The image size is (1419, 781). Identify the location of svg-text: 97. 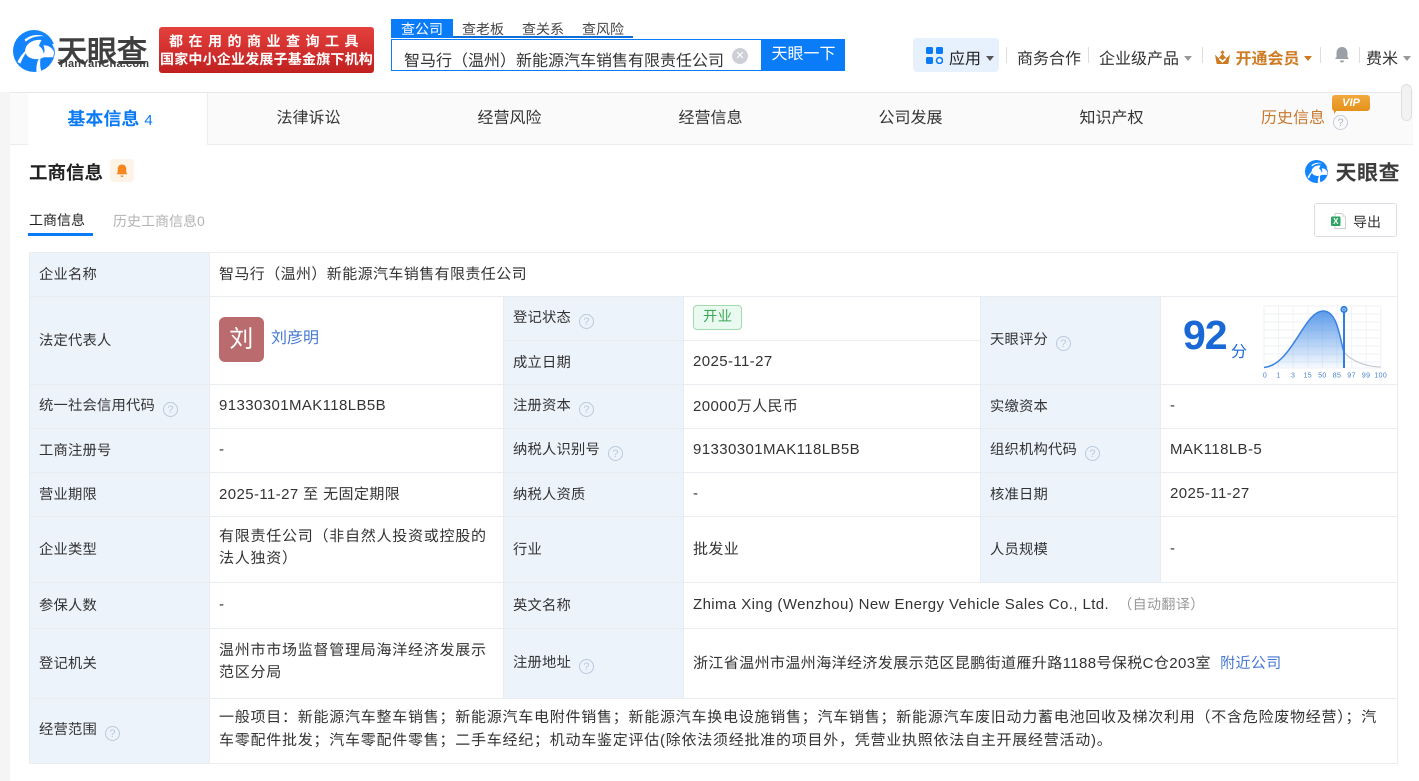
(1351, 376).